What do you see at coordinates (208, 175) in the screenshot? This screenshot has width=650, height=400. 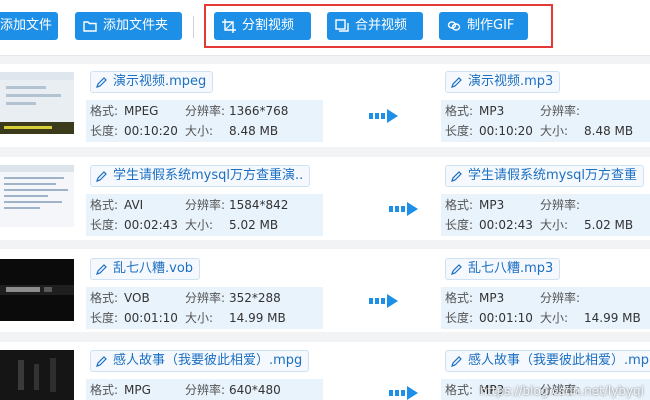 I see `source-filename-text: 学生请假系统mysql万方查重演..` at bounding box center [208, 175].